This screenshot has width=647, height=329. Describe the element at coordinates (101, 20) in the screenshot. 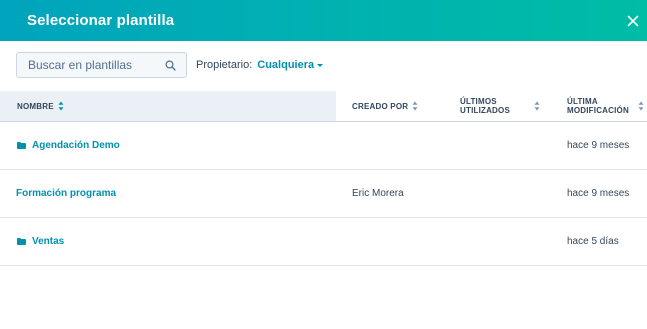

I see `modal-title: Seleccionar plantilla` at that location.